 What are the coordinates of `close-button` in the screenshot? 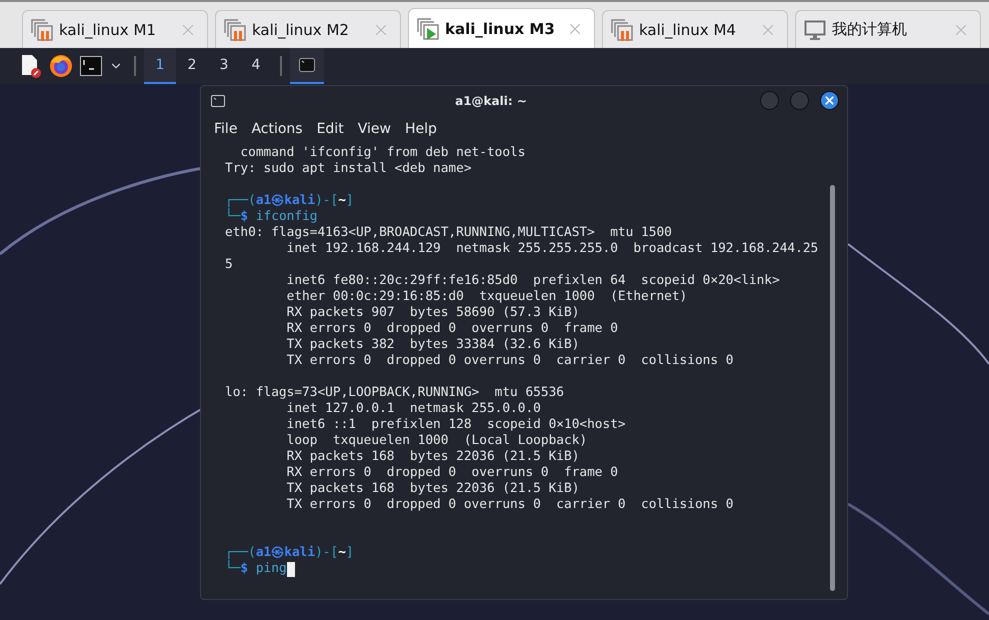 It's located at (829, 100).